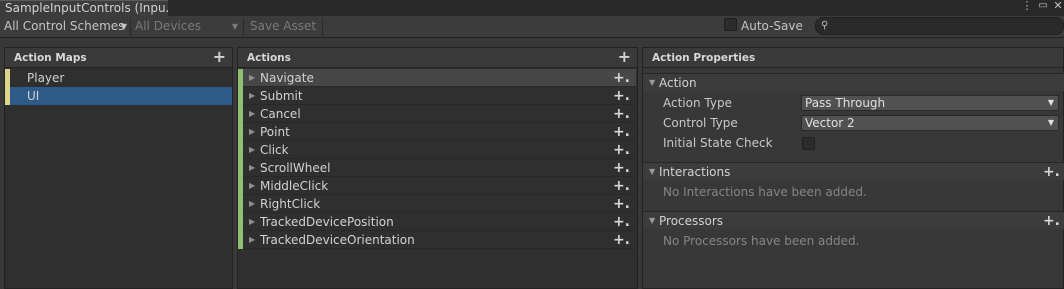  What do you see at coordinates (691, 221) in the screenshot?
I see `processors-section-label: Processors` at bounding box center [691, 221].